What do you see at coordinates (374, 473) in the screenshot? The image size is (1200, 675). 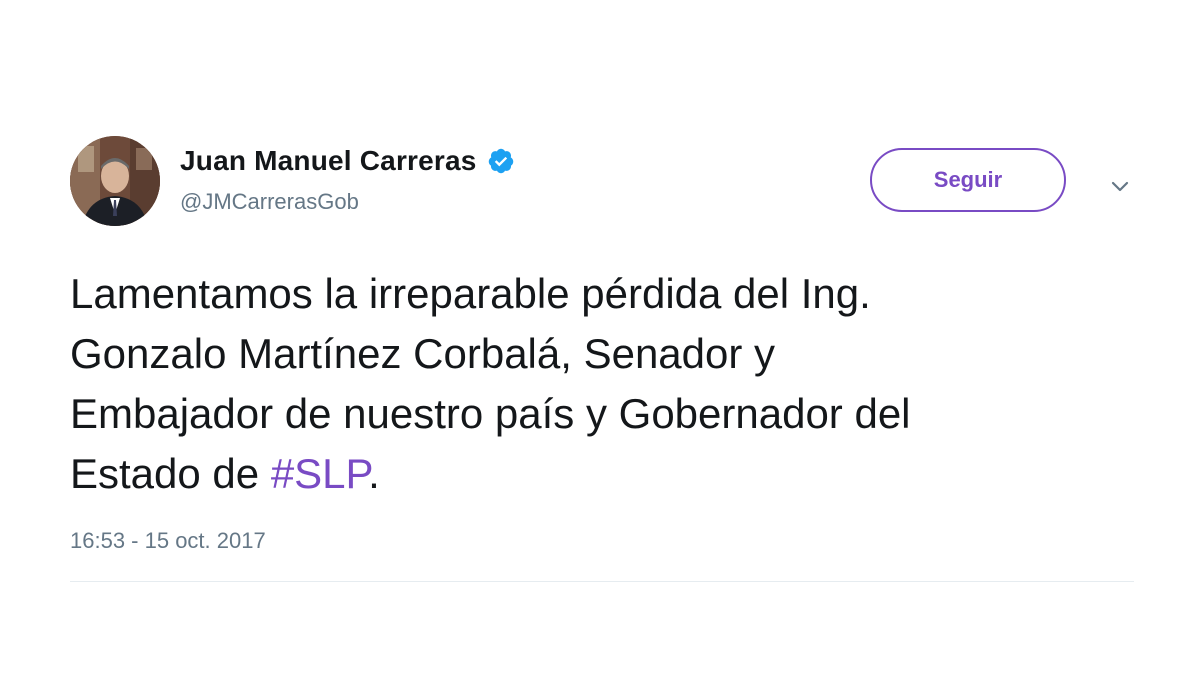 I see `tweet-line-suffix: .` at bounding box center [374, 473].